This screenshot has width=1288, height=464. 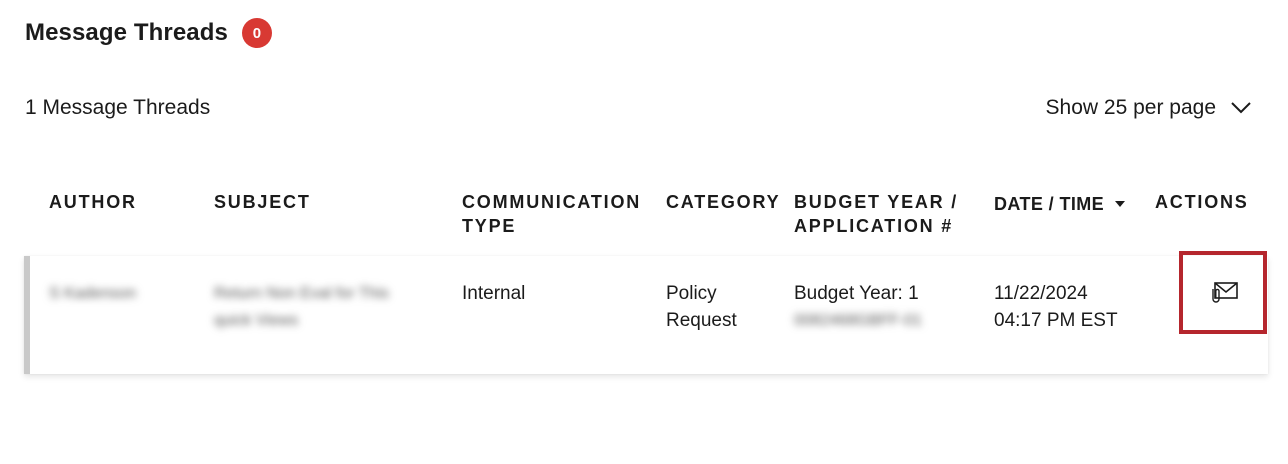 What do you see at coordinates (638, 108) in the screenshot?
I see `results-bar: 1 Message Threads Show 25 per page` at bounding box center [638, 108].